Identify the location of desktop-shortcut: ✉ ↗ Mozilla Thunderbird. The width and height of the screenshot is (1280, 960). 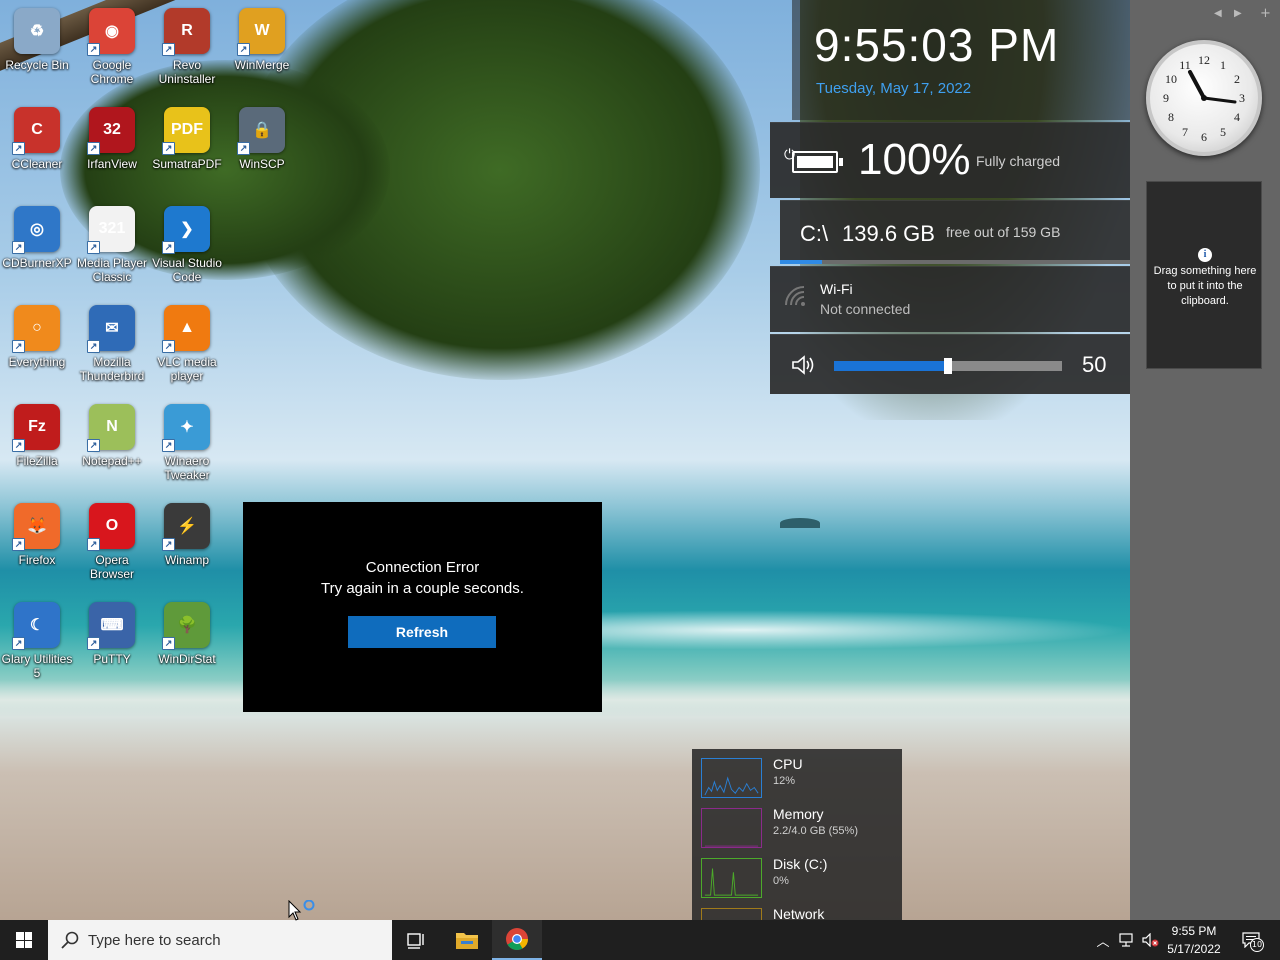
(112, 353).